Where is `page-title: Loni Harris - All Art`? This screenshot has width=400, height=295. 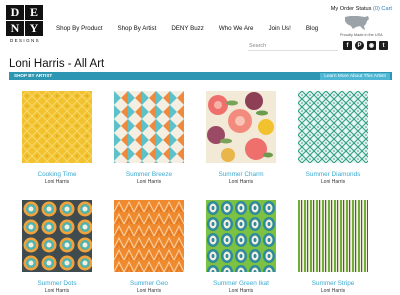
page-title: Loni Harris - All Art is located at coordinates (57, 64).